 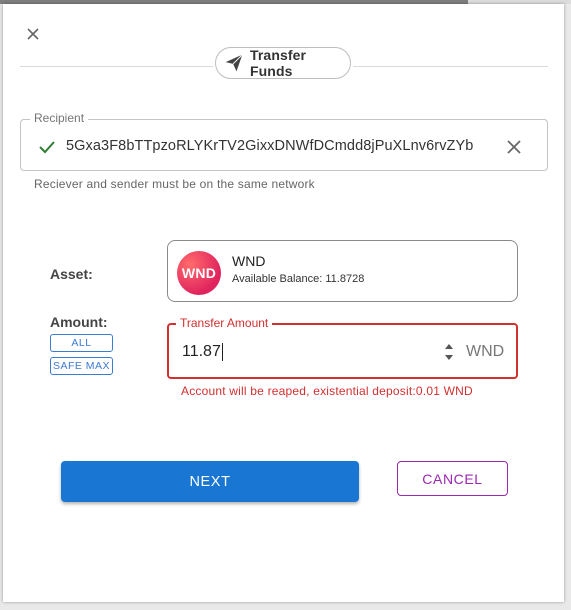 What do you see at coordinates (514, 147) in the screenshot?
I see `clear-recipient-icon` at bounding box center [514, 147].